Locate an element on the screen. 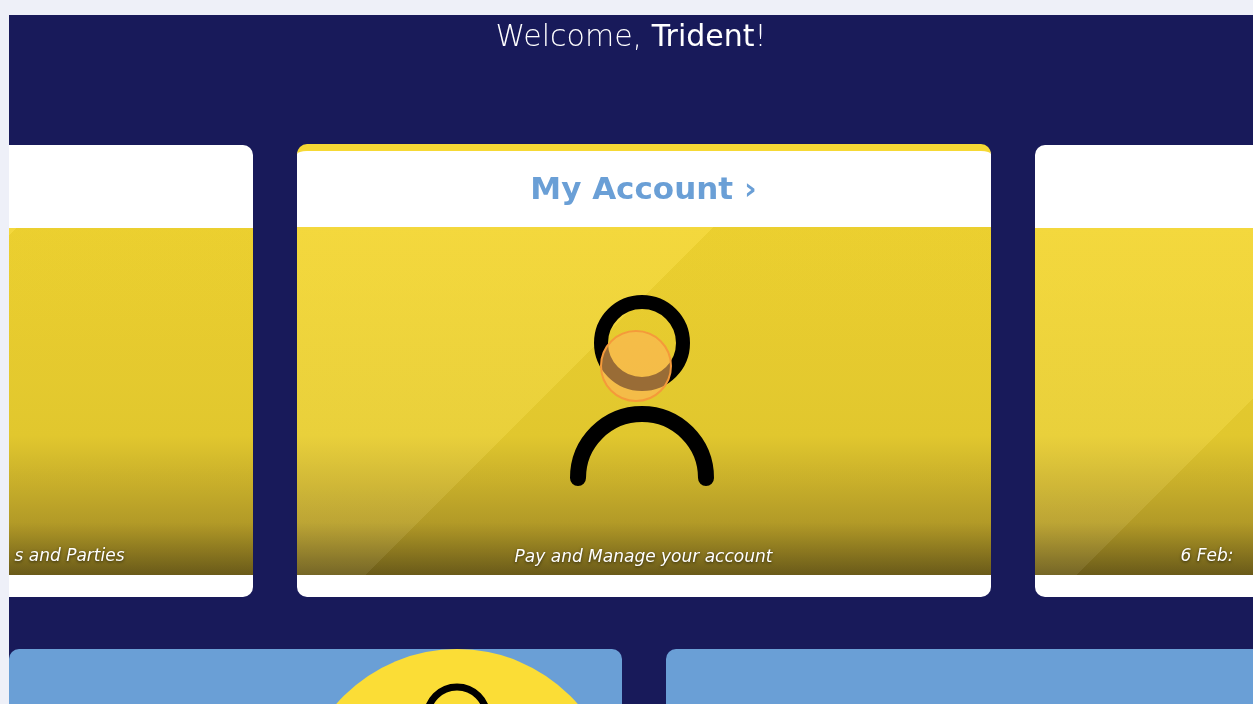 Image resolution: width=1253 pixels, height=704 pixels. card-caption: s and Parties is located at coordinates (69, 555).